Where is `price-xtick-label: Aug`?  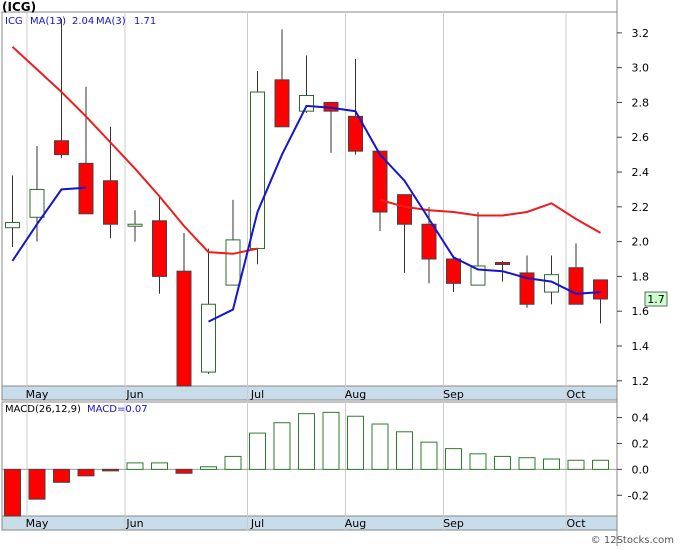 price-xtick-label: Aug is located at coordinates (355, 394).